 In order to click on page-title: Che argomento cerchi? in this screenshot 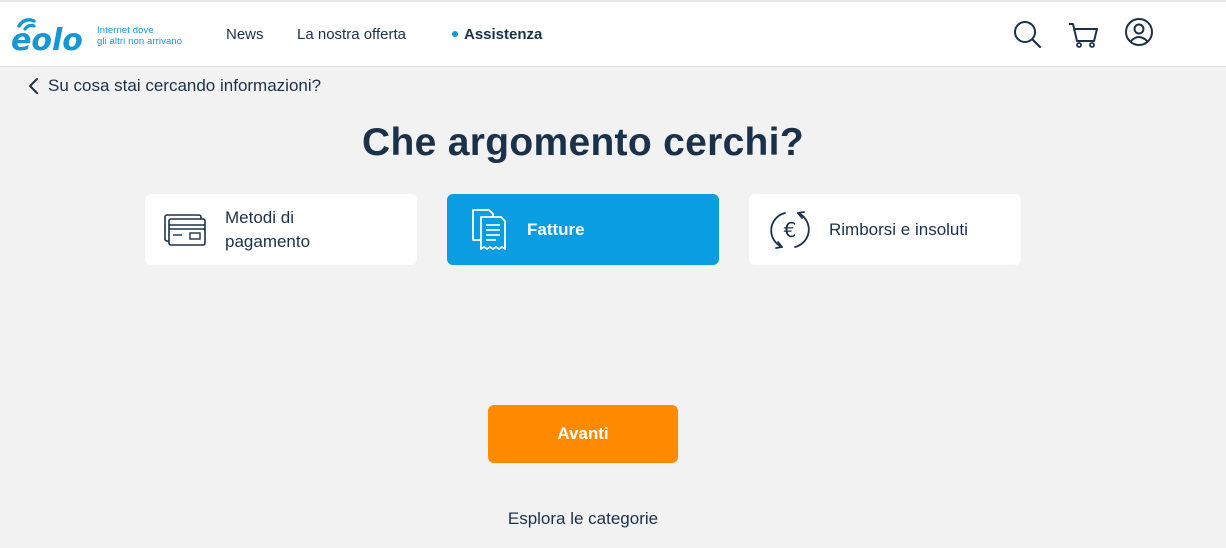, I will do `click(583, 142)`.